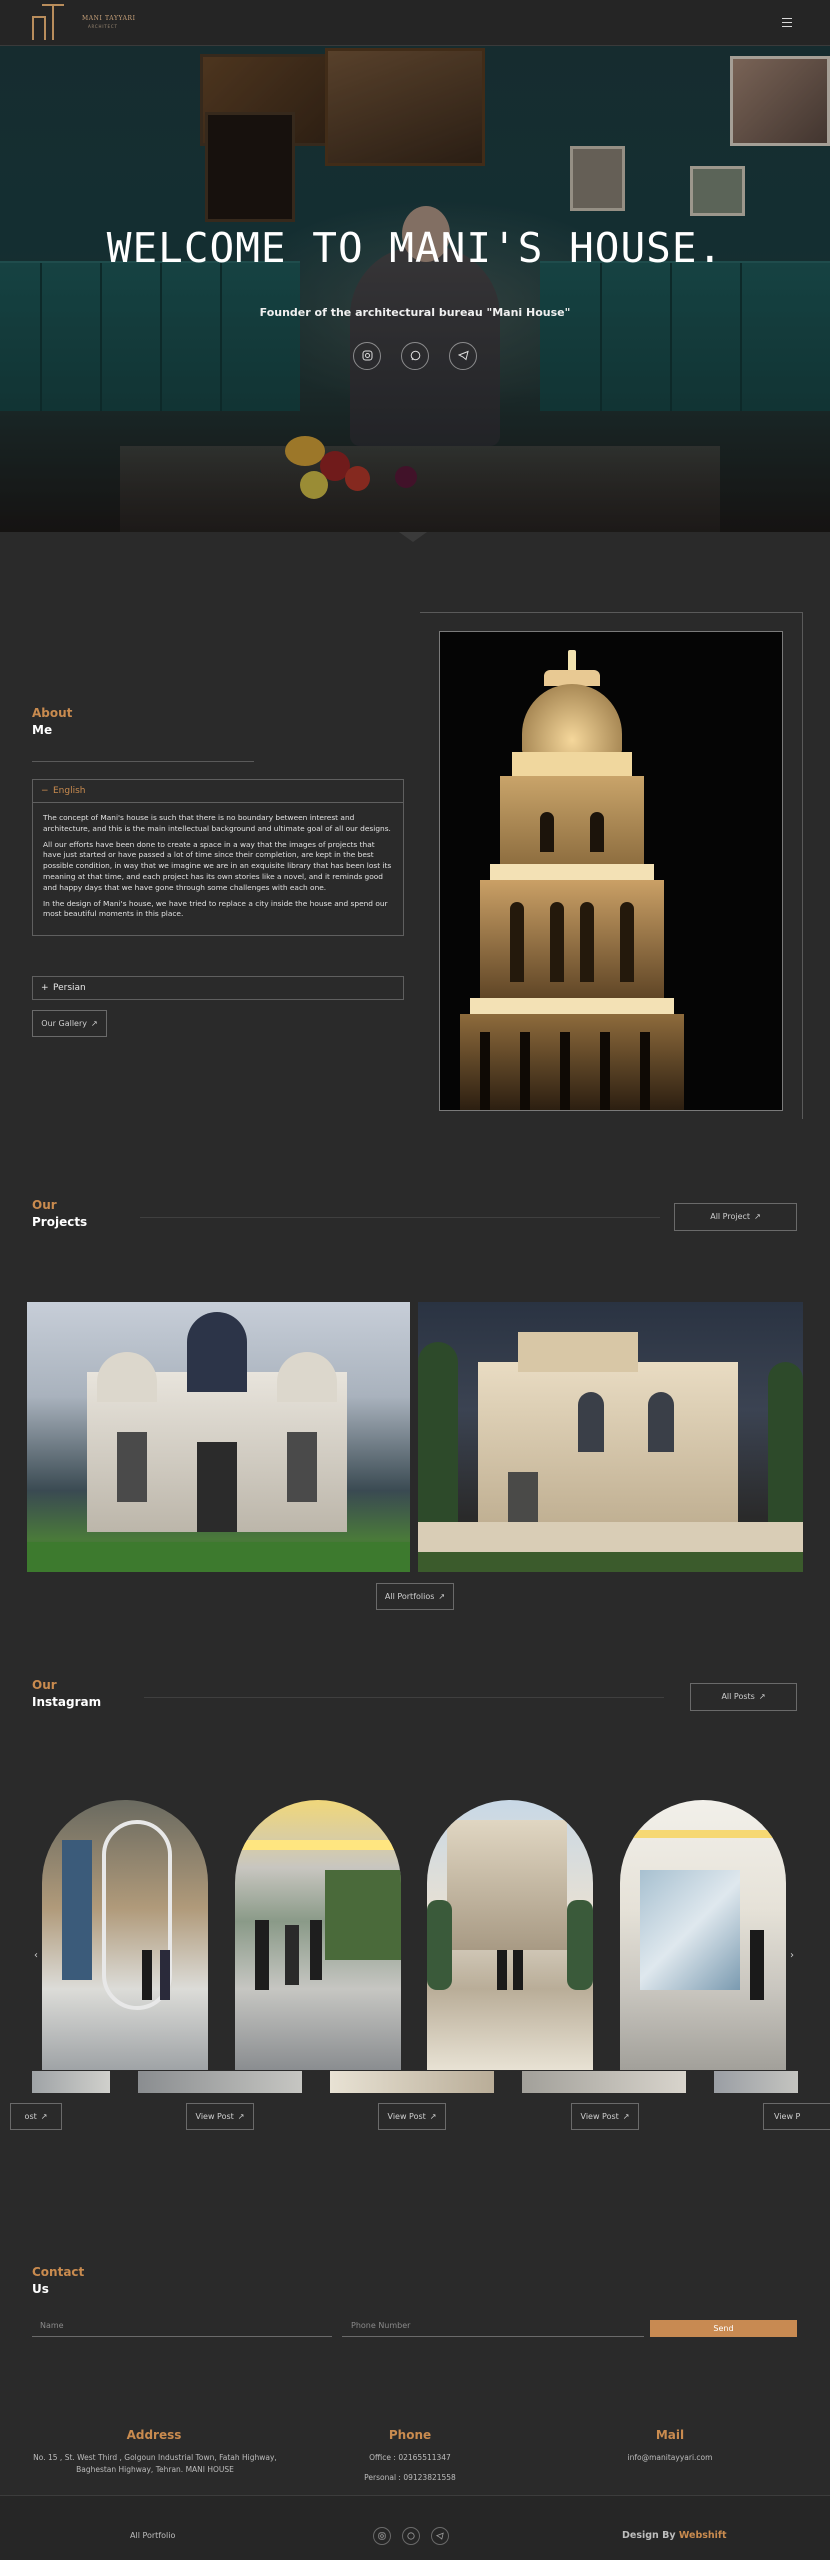 This screenshot has height=2560, width=830. What do you see at coordinates (703, 2535) in the screenshot?
I see `design-company-link: Webshift` at bounding box center [703, 2535].